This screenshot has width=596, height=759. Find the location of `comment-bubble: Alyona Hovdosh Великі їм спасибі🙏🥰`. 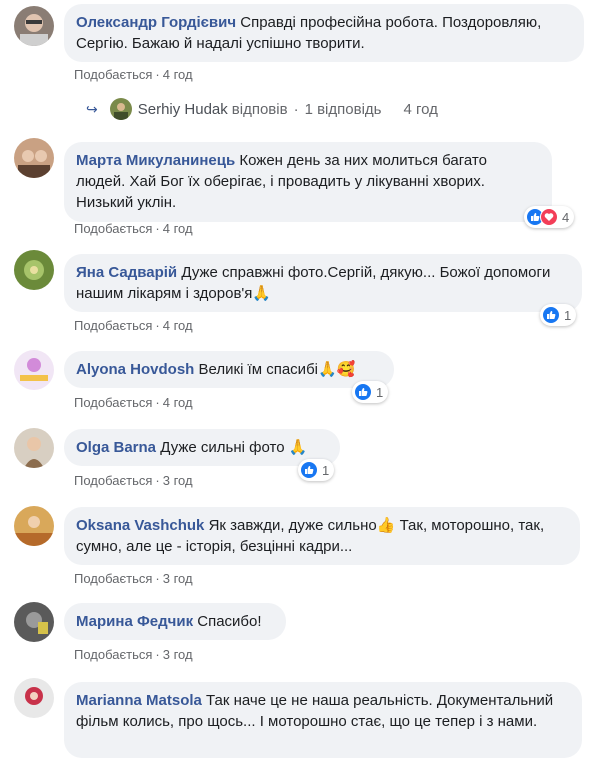

comment-bubble: Alyona Hovdosh Великі їм спасибі🙏🥰 is located at coordinates (229, 369).